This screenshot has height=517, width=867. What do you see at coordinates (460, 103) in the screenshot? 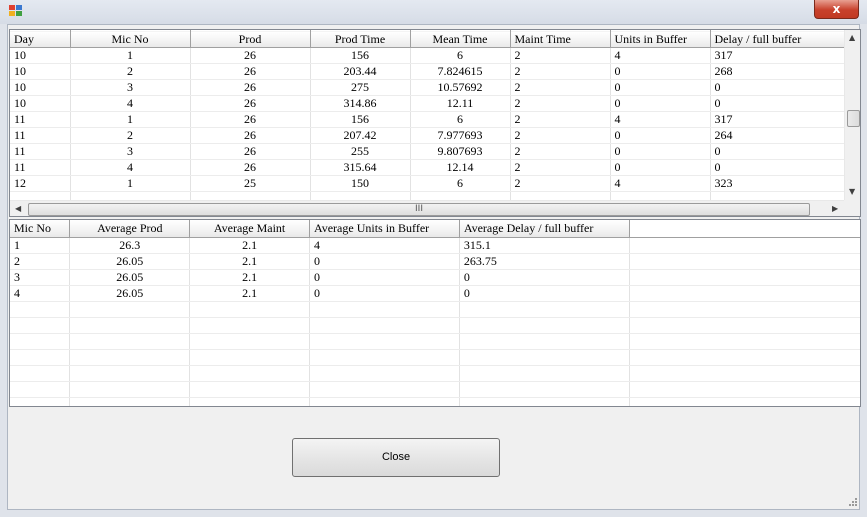
I see `table-cell: 12.11` at bounding box center [460, 103].